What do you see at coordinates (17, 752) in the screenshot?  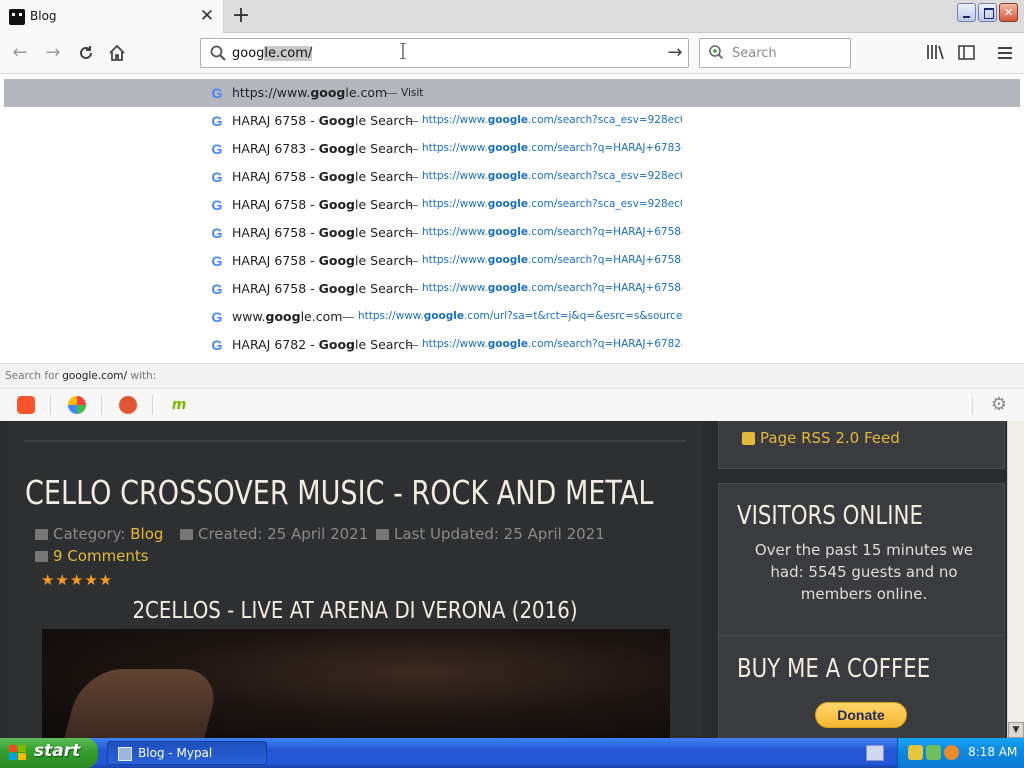 I see `windows-logo-icon` at bounding box center [17, 752].